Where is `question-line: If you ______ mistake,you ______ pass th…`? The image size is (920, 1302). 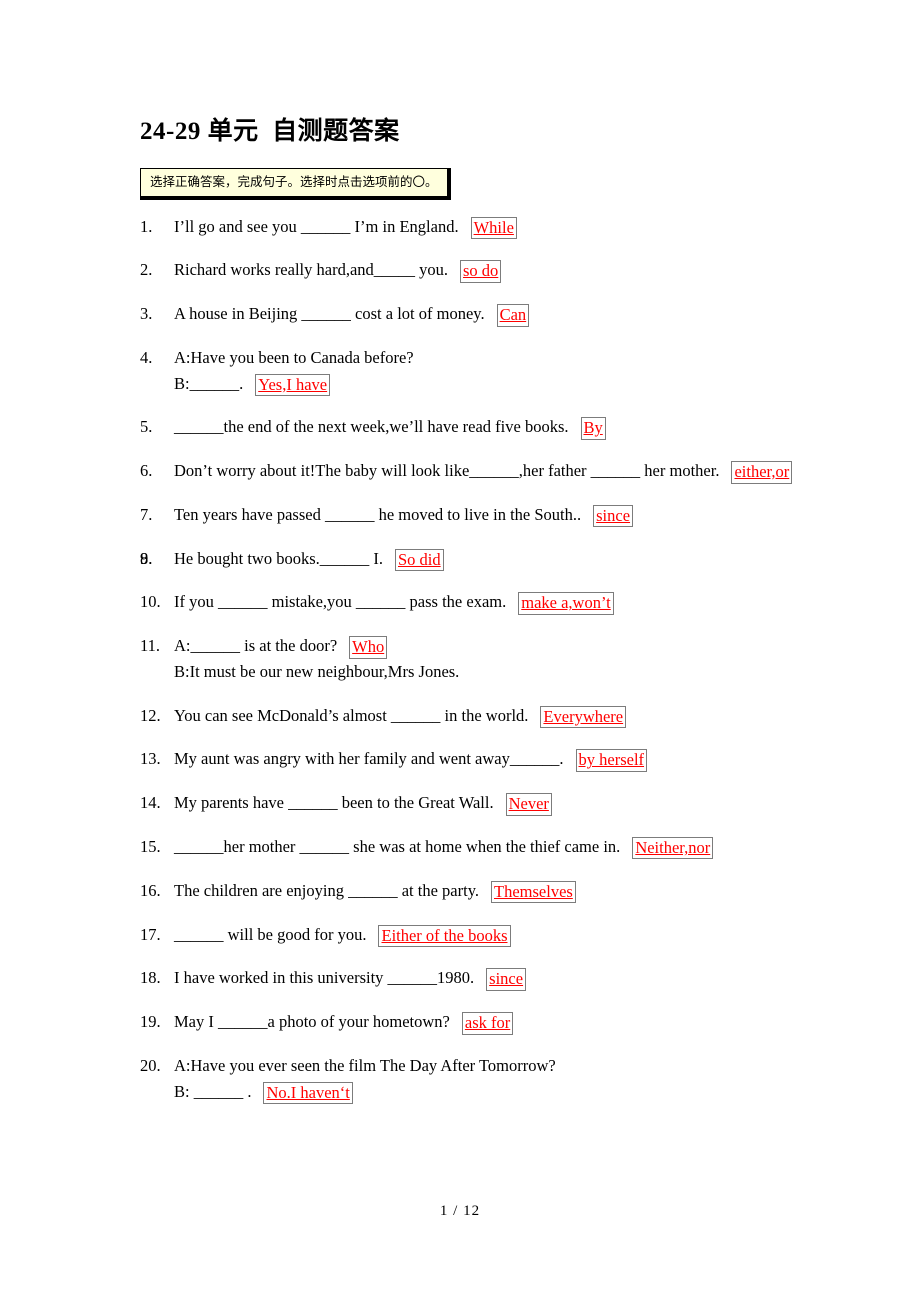
question-line: If you ______ mistake,you ______ pass th… is located at coordinates (507, 603).